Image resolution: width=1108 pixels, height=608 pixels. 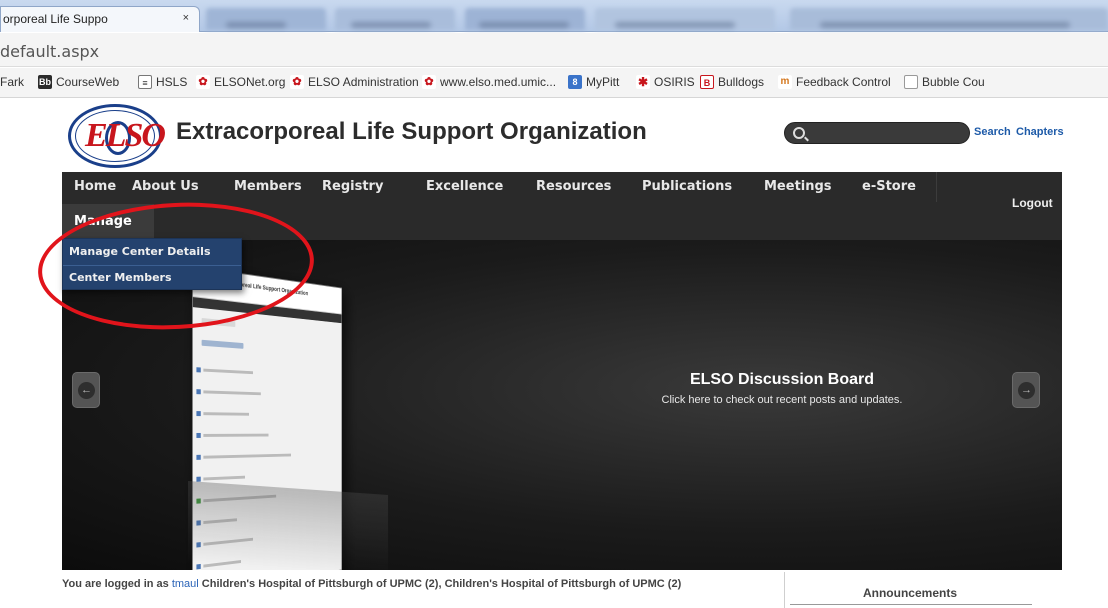 What do you see at coordinates (992, 132) in the screenshot?
I see `search-link: Search` at bounding box center [992, 132].